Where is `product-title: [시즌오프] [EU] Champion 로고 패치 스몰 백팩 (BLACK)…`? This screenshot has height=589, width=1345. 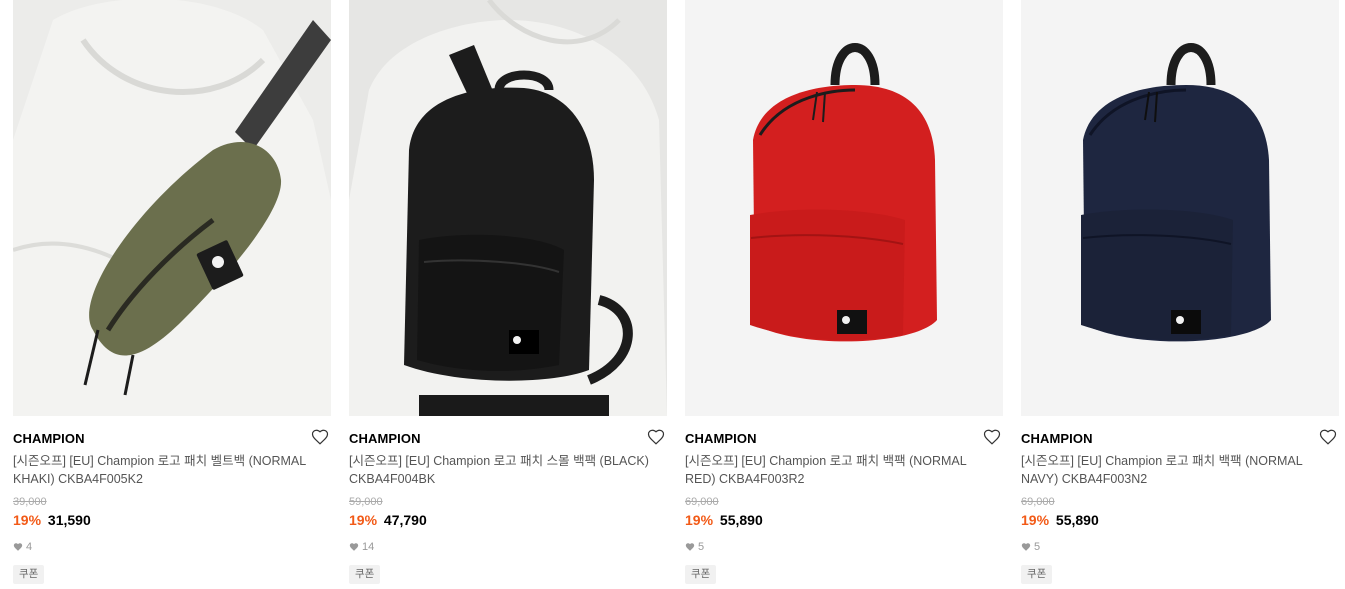 product-title: [시즌오프] [EU] Champion 로고 패치 스몰 백팩 (BLACK)… is located at coordinates (504, 470).